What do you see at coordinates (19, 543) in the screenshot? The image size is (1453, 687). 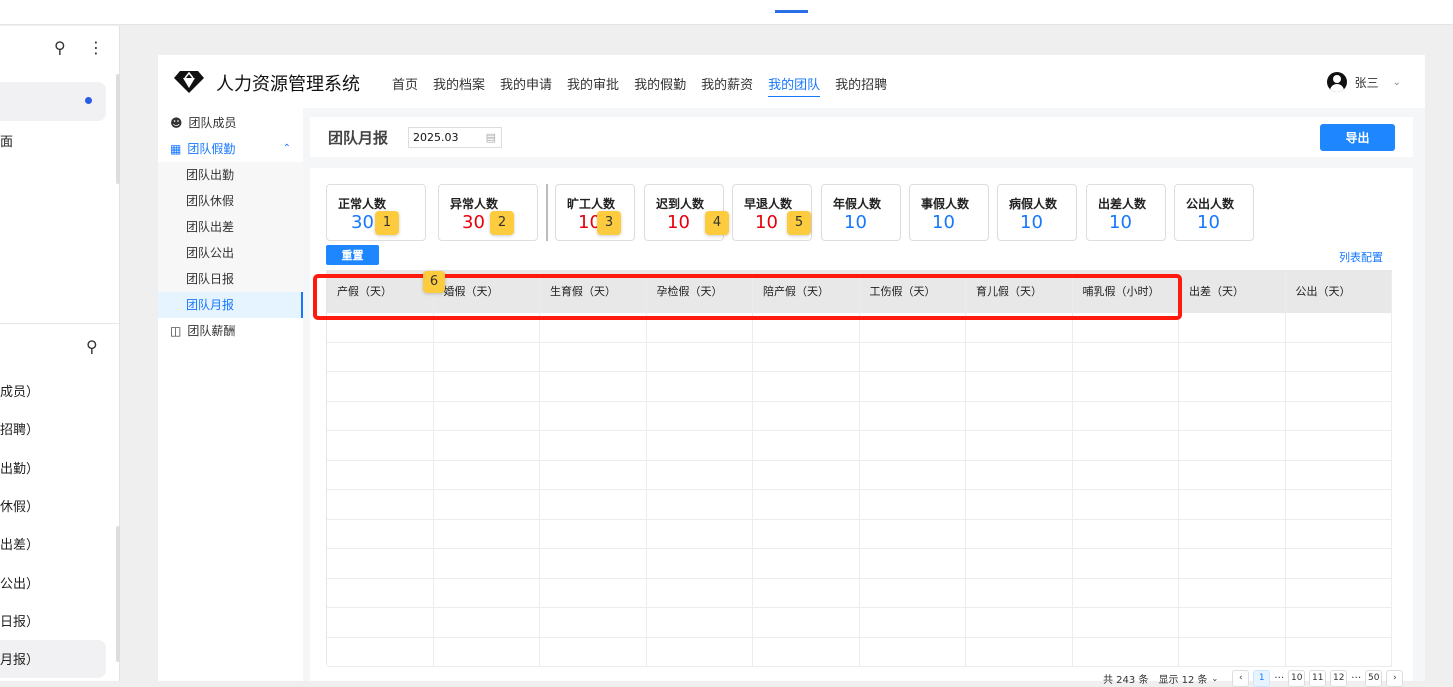 I see `left-list-item: 出差）` at bounding box center [19, 543].